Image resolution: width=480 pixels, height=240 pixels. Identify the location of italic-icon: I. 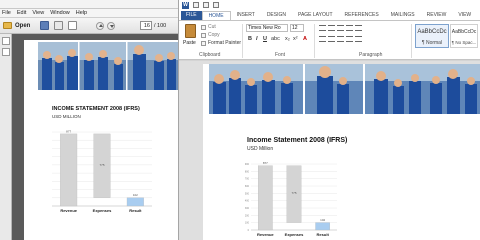
(257, 39).